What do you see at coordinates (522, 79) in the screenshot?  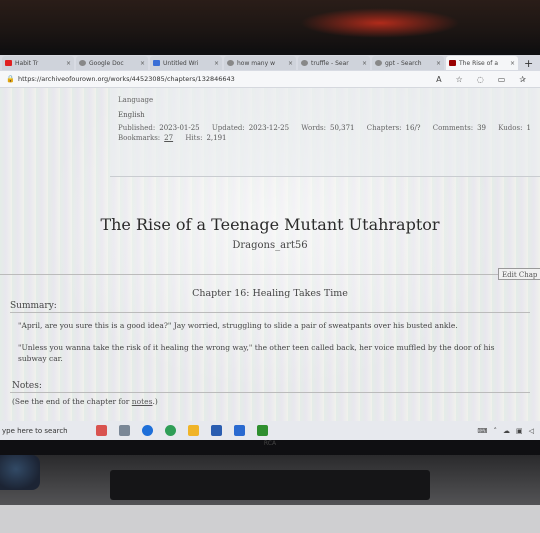 I see `collections-icon: ✰` at bounding box center [522, 79].